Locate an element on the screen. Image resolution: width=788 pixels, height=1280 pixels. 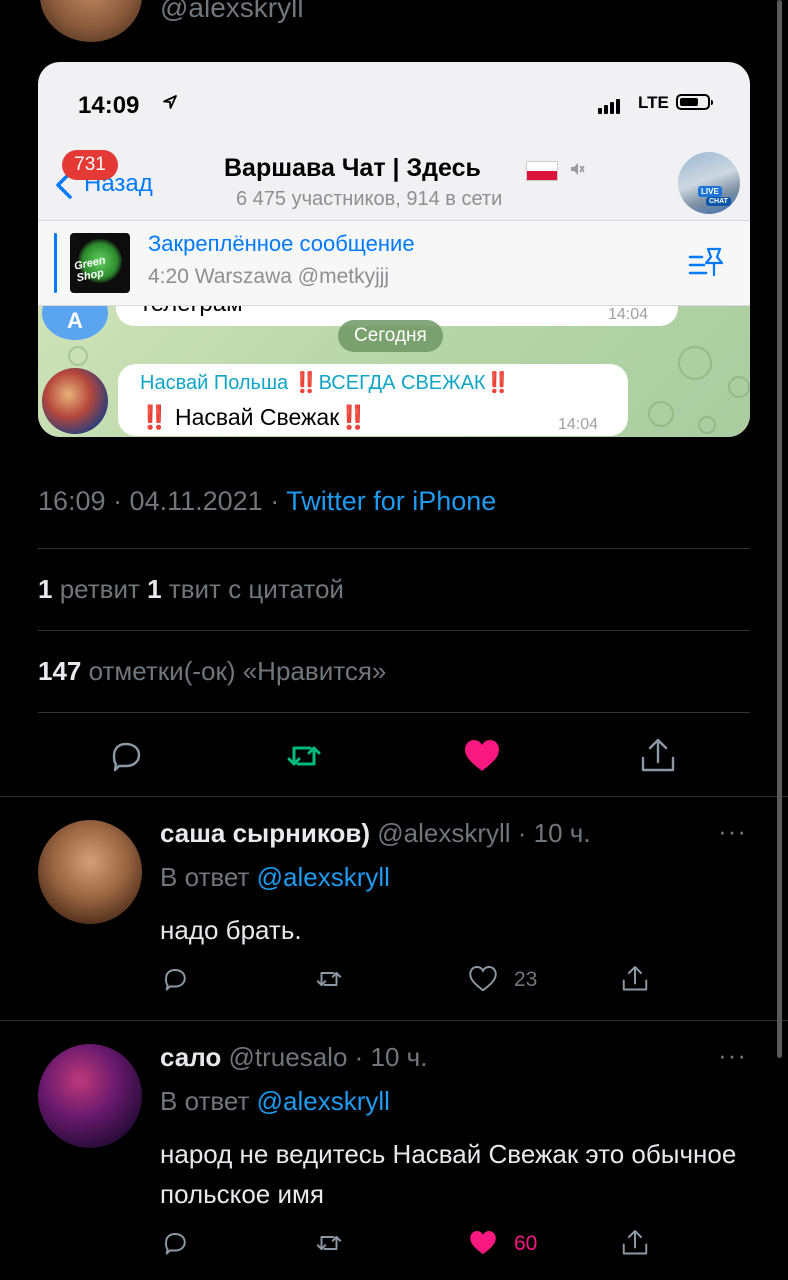
message-text-prev: телеграм is located at coordinates (191, 312).